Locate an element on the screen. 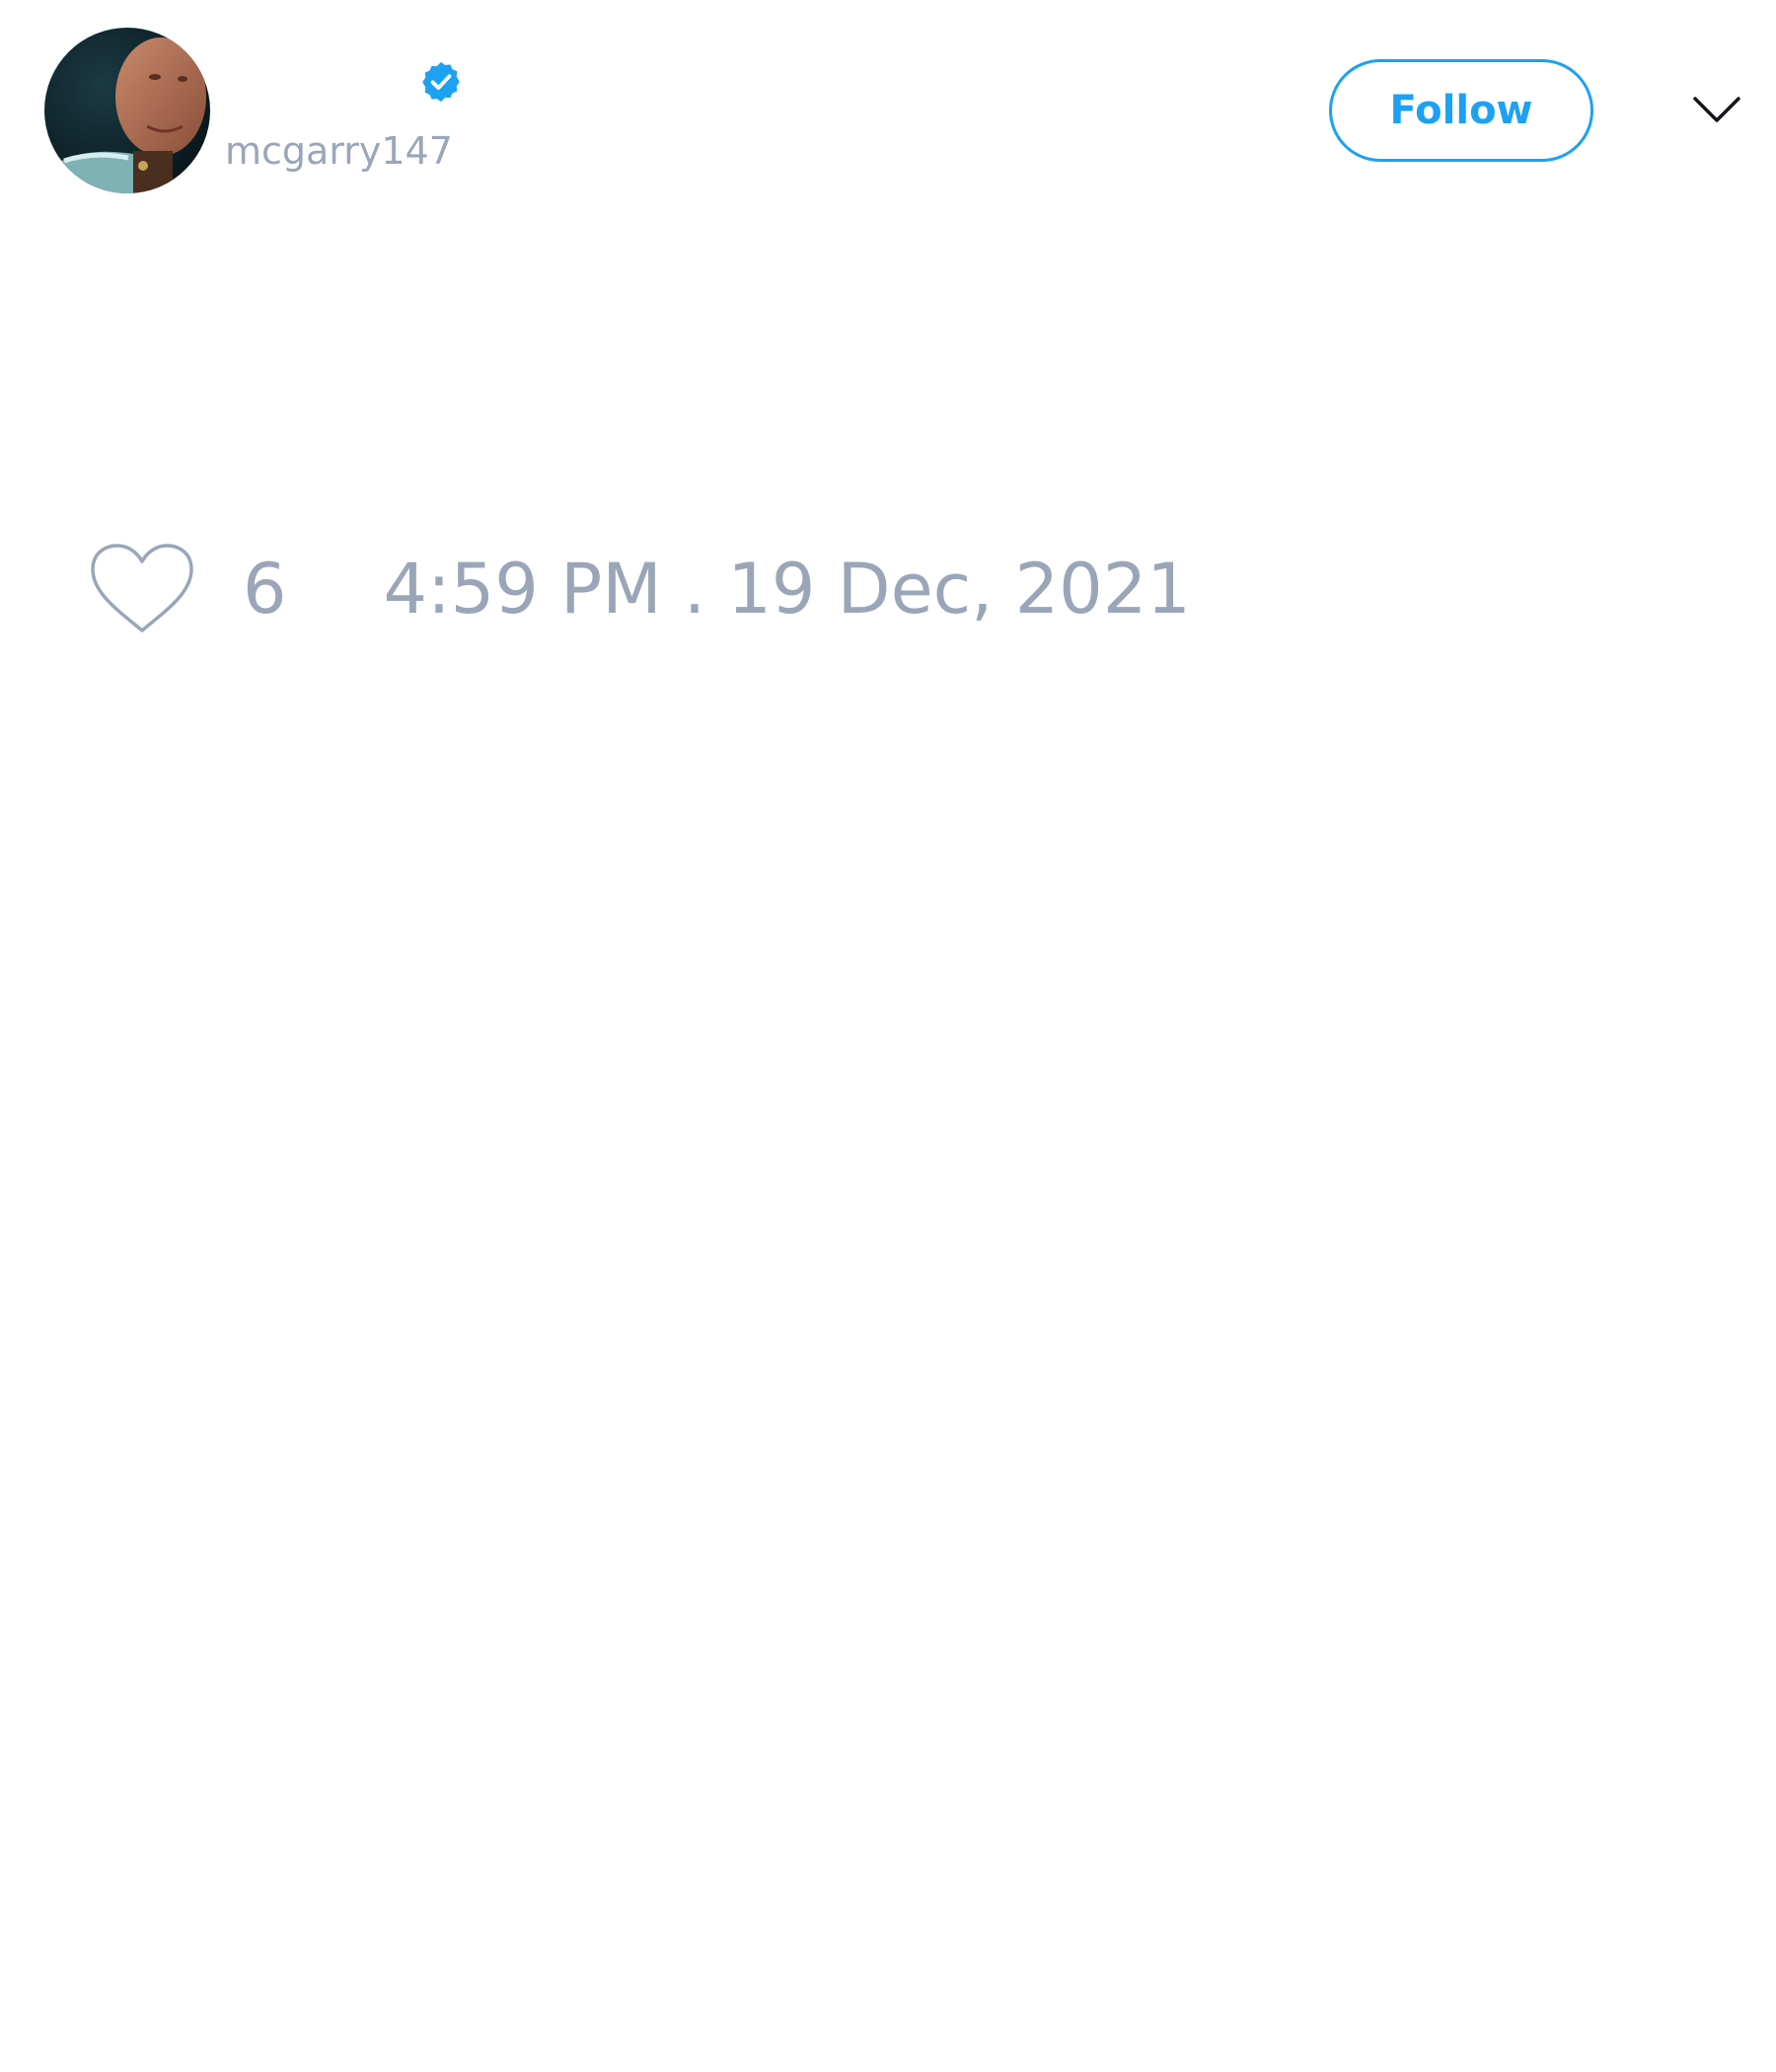  user-handle: mcgarry147 is located at coordinates (339, 151).